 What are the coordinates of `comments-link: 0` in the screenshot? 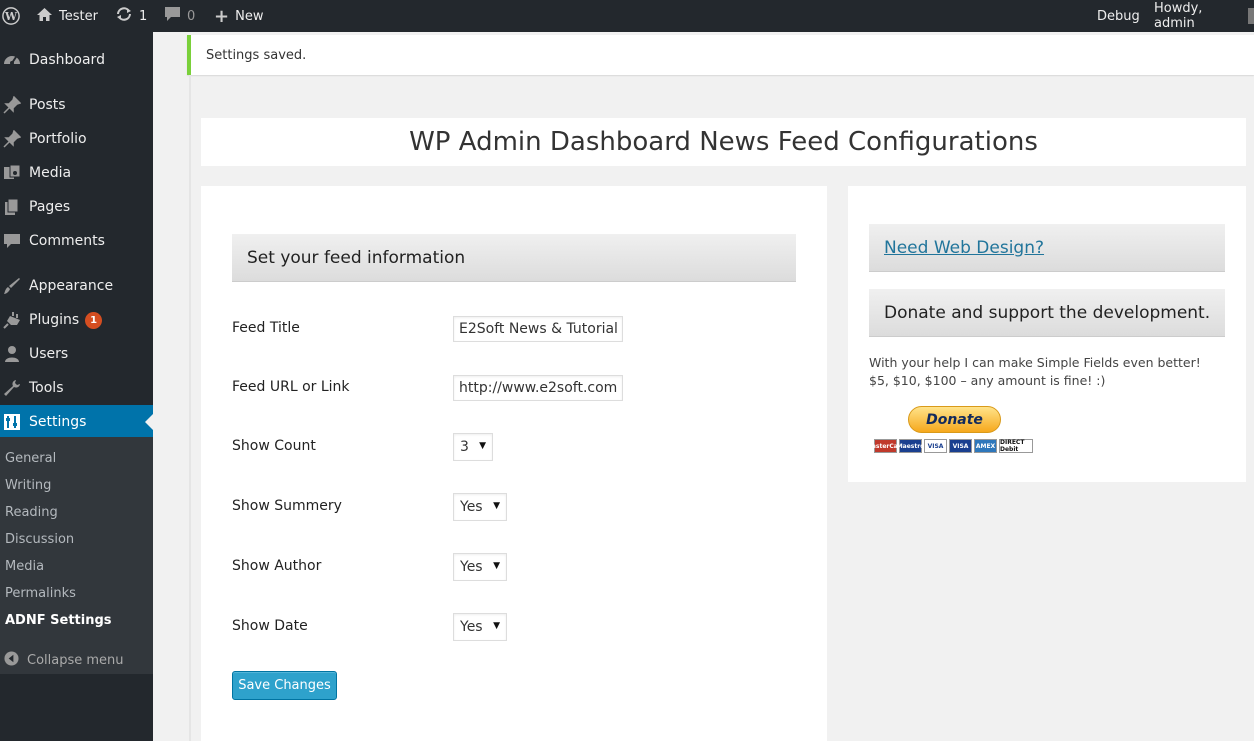 It's located at (179, 16).